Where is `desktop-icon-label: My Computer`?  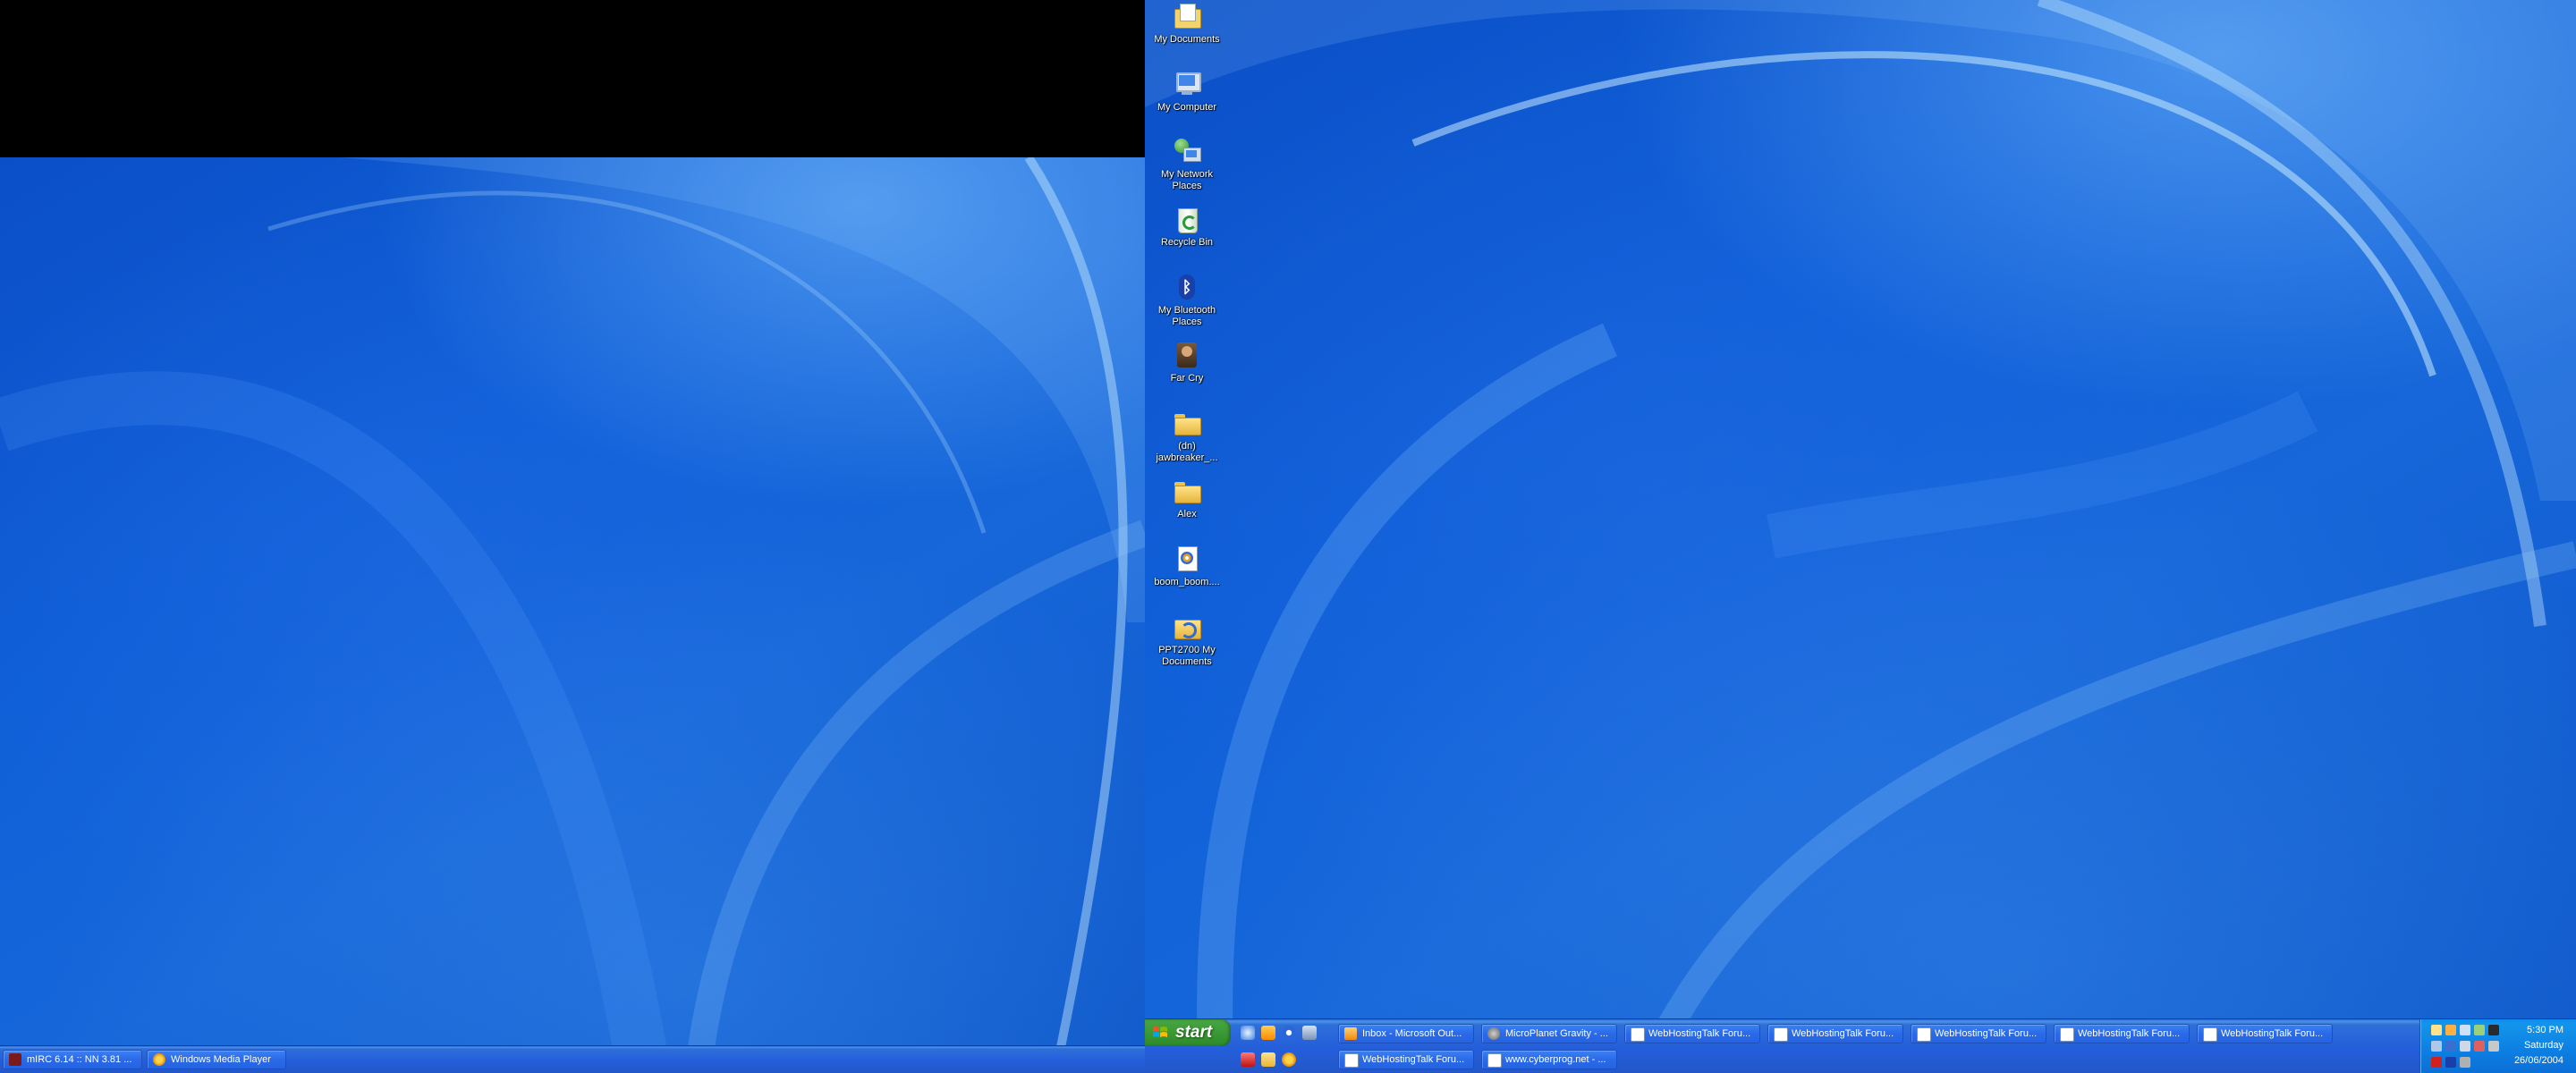
desktop-icon-label: My Computer is located at coordinates (1187, 107).